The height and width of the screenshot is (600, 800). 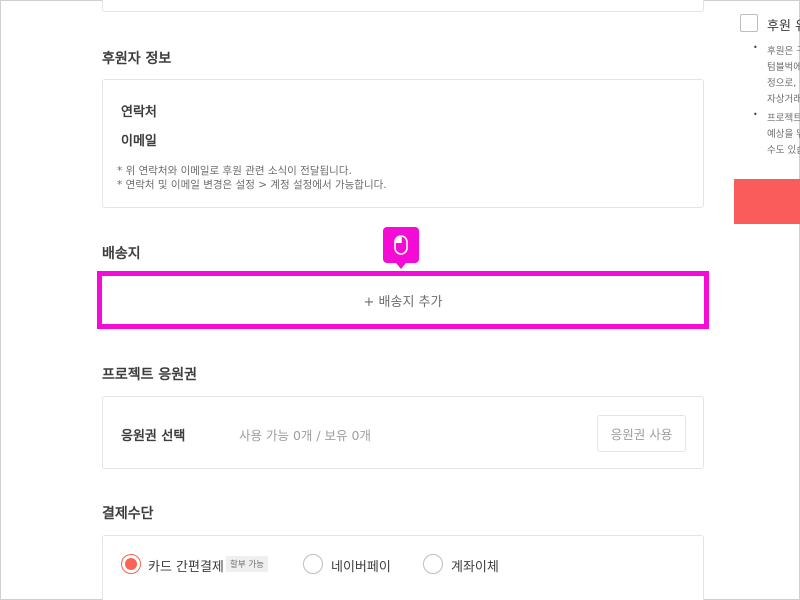 What do you see at coordinates (131, 564) in the screenshot?
I see `payment-radio-card` at bounding box center [131, 564].